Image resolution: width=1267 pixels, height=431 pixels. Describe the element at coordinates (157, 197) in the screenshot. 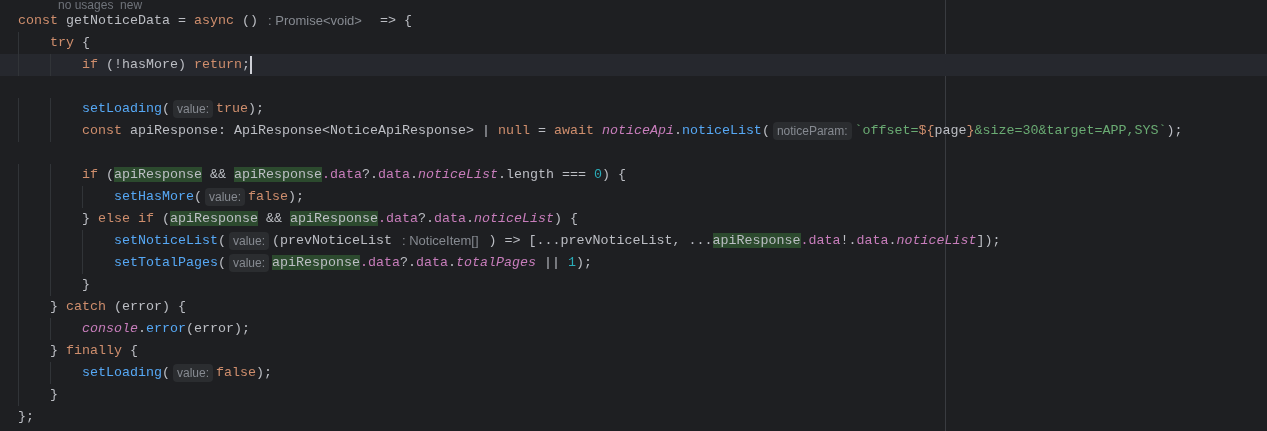

I see `code-text: setHasMore(` at that location.